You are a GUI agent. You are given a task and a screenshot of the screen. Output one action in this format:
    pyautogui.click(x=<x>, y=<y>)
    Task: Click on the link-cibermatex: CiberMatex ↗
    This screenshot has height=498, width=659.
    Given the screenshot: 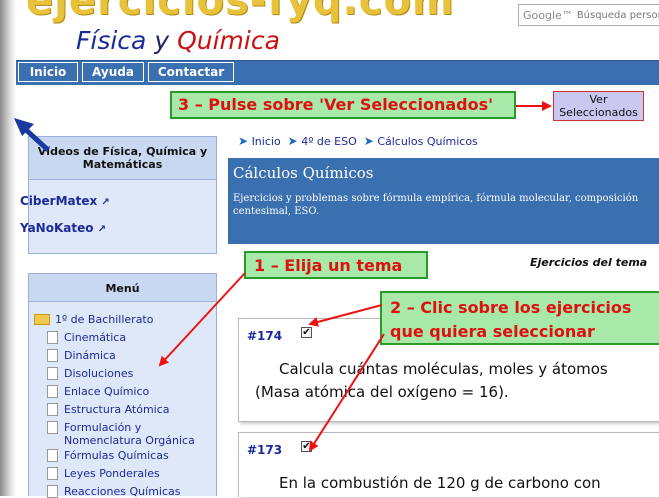 What is the action you would take?
    pyautogui.click(x=65, y=201)
    